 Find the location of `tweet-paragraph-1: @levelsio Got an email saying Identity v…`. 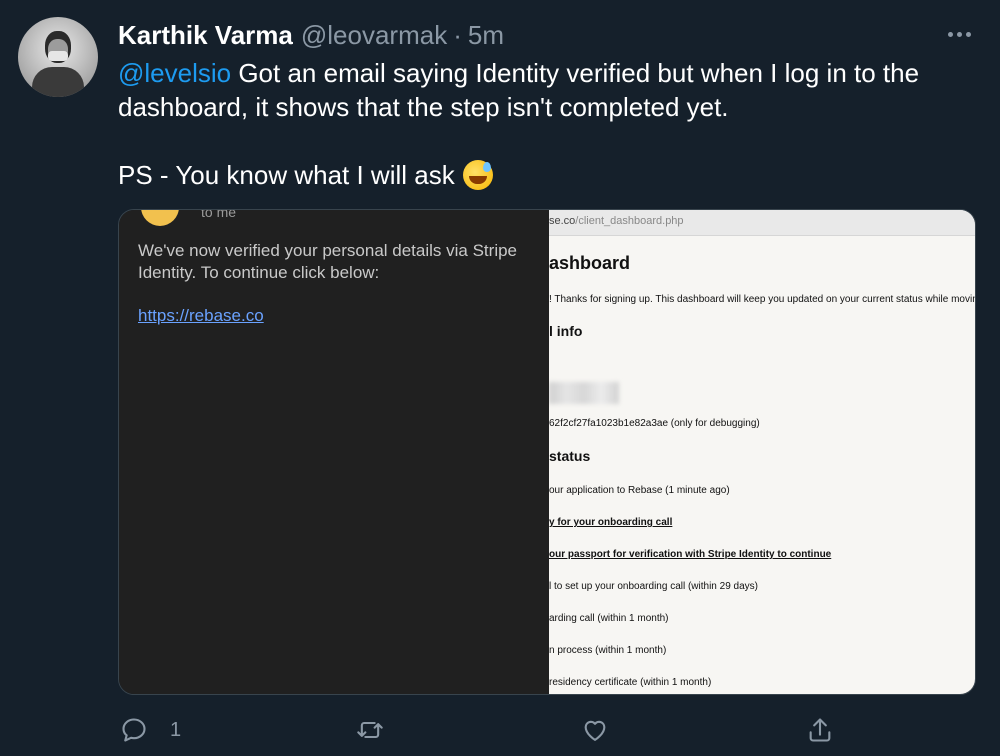

tweet-paragraph-1: @levelsio Got an email saying Identity v… is located at coordinates (543, 90).